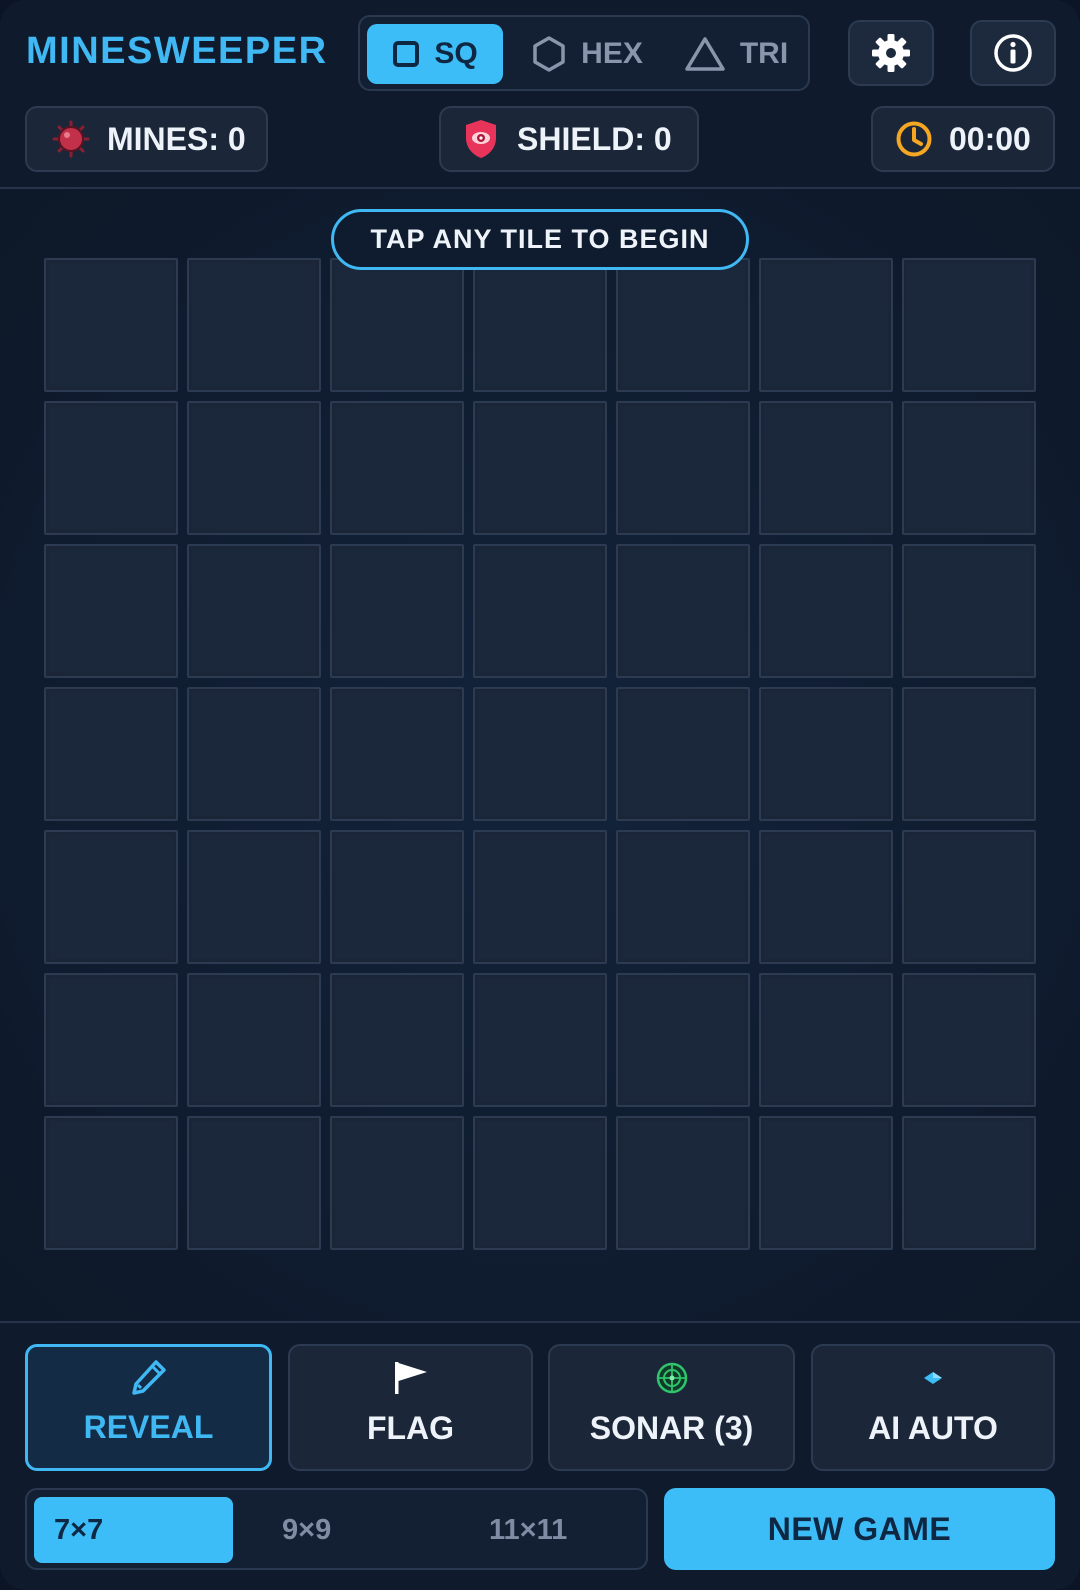 The height and width of the screenshot is (1590, 1080). Describe the element at coordinates (540, 1322) in the screenshot. I see `toolbar-divider` at that location.